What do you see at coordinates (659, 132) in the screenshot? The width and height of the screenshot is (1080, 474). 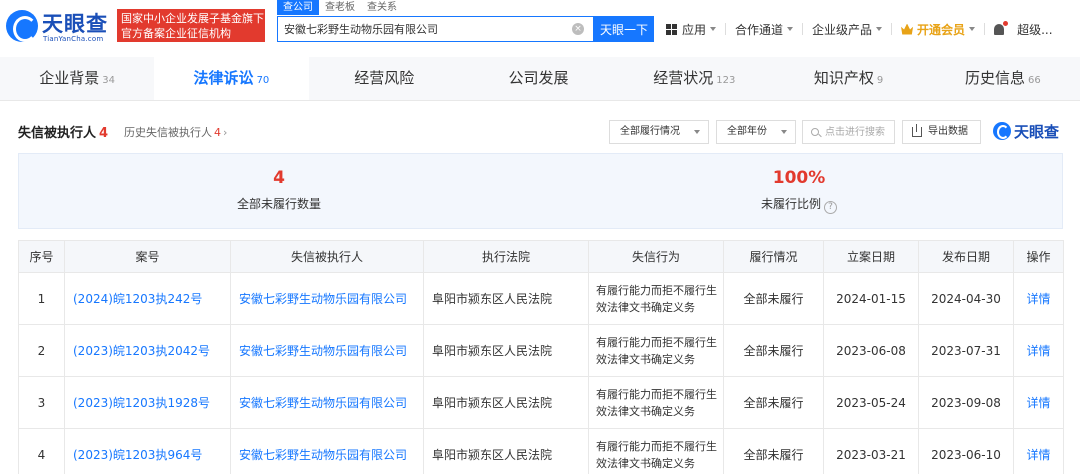 I see `status-filter-dropdown: 全部履行情况` at bounding box center [659, 132].